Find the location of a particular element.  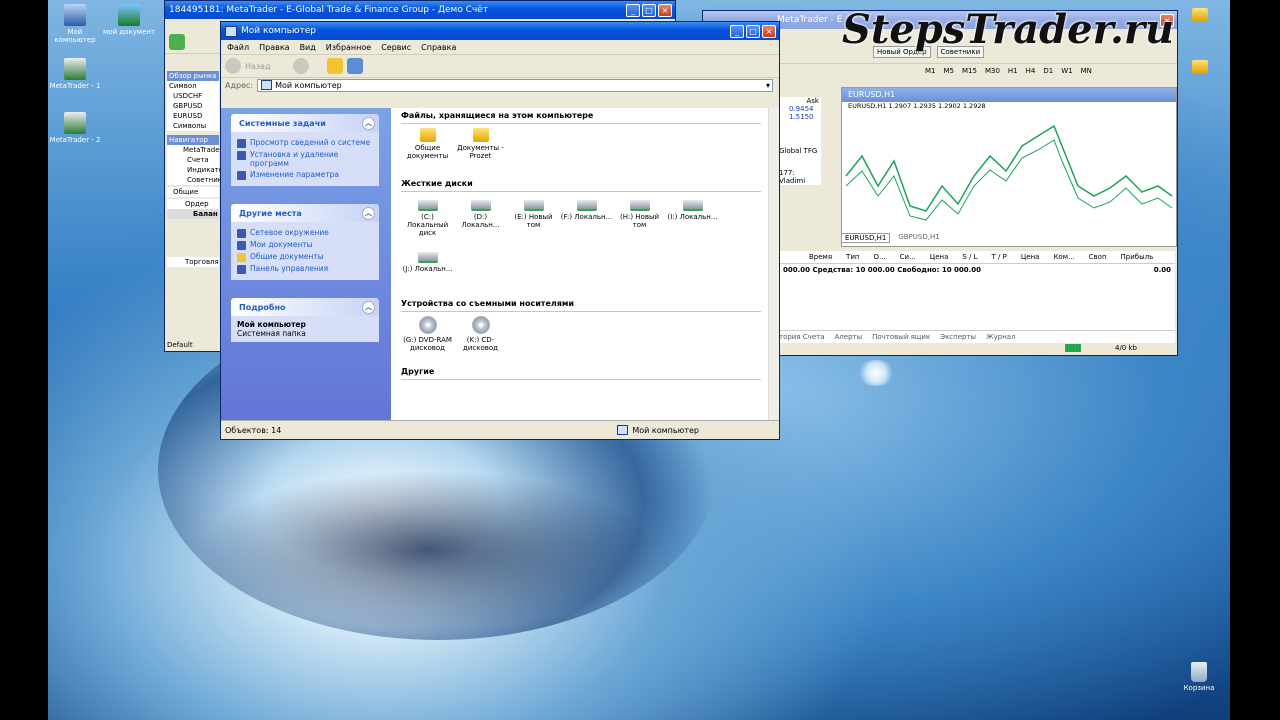

tab-trade: Торговля is located at coordinates (193, 262).